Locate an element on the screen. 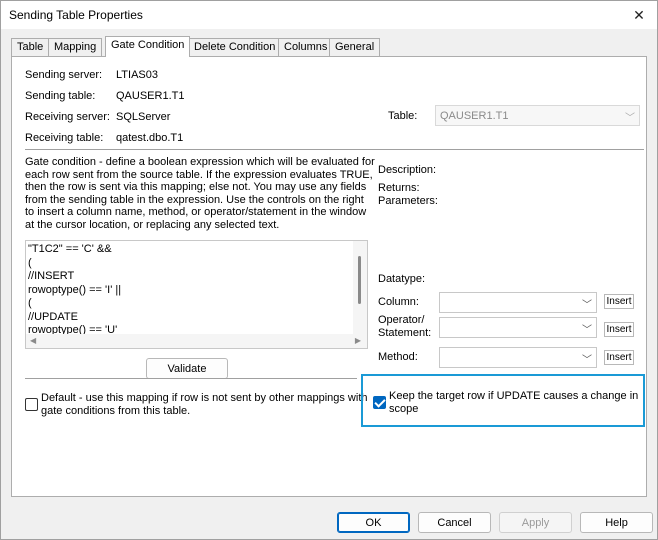  method-label: Method: is located at coordinates (398, 357).